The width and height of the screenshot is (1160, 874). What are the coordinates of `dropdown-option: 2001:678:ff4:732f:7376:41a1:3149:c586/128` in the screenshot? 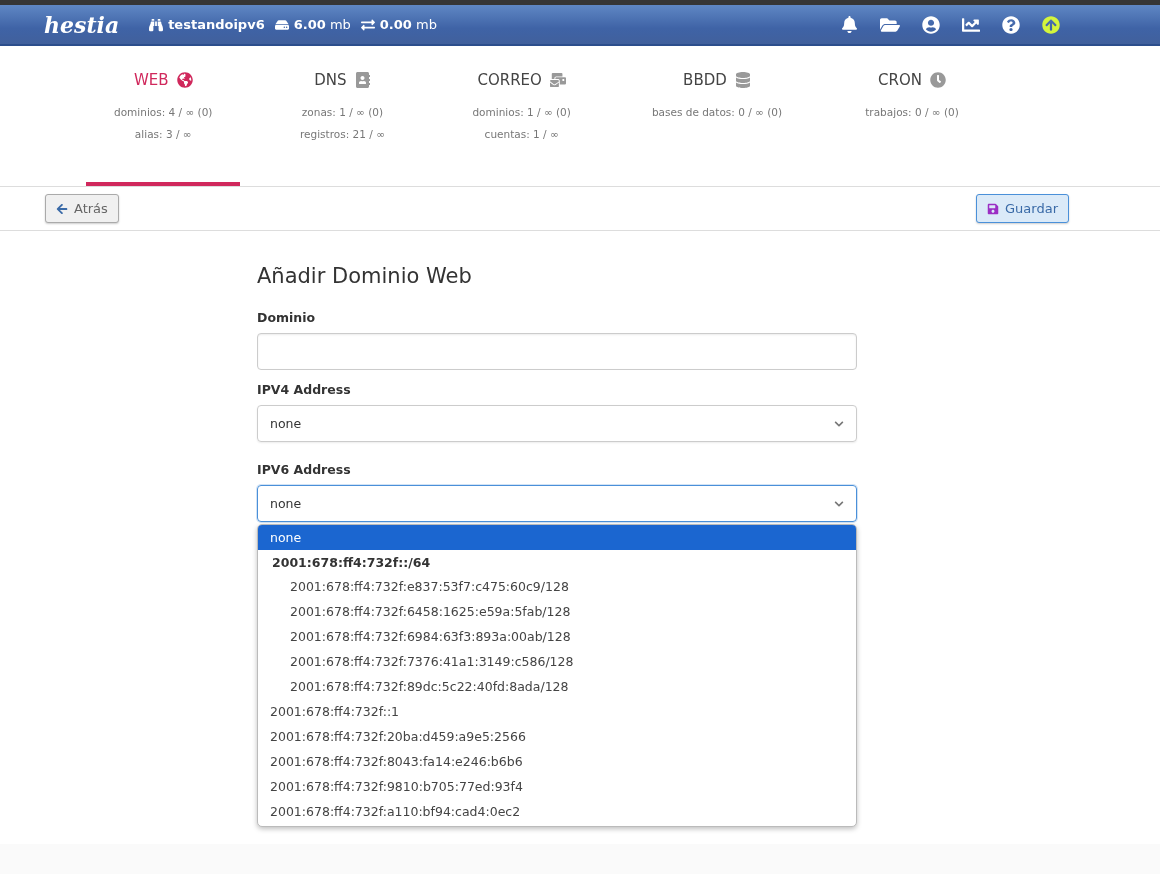 It's located at (557, 661).